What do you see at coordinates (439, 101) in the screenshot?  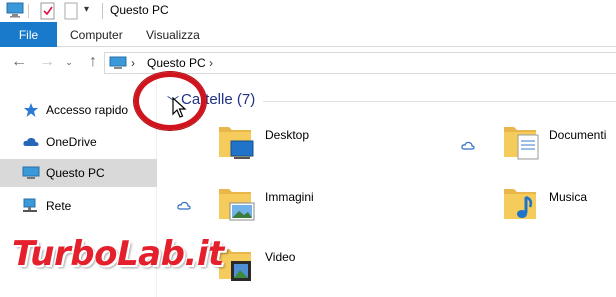 I see `group-divider` at bounding box center [439, 101].